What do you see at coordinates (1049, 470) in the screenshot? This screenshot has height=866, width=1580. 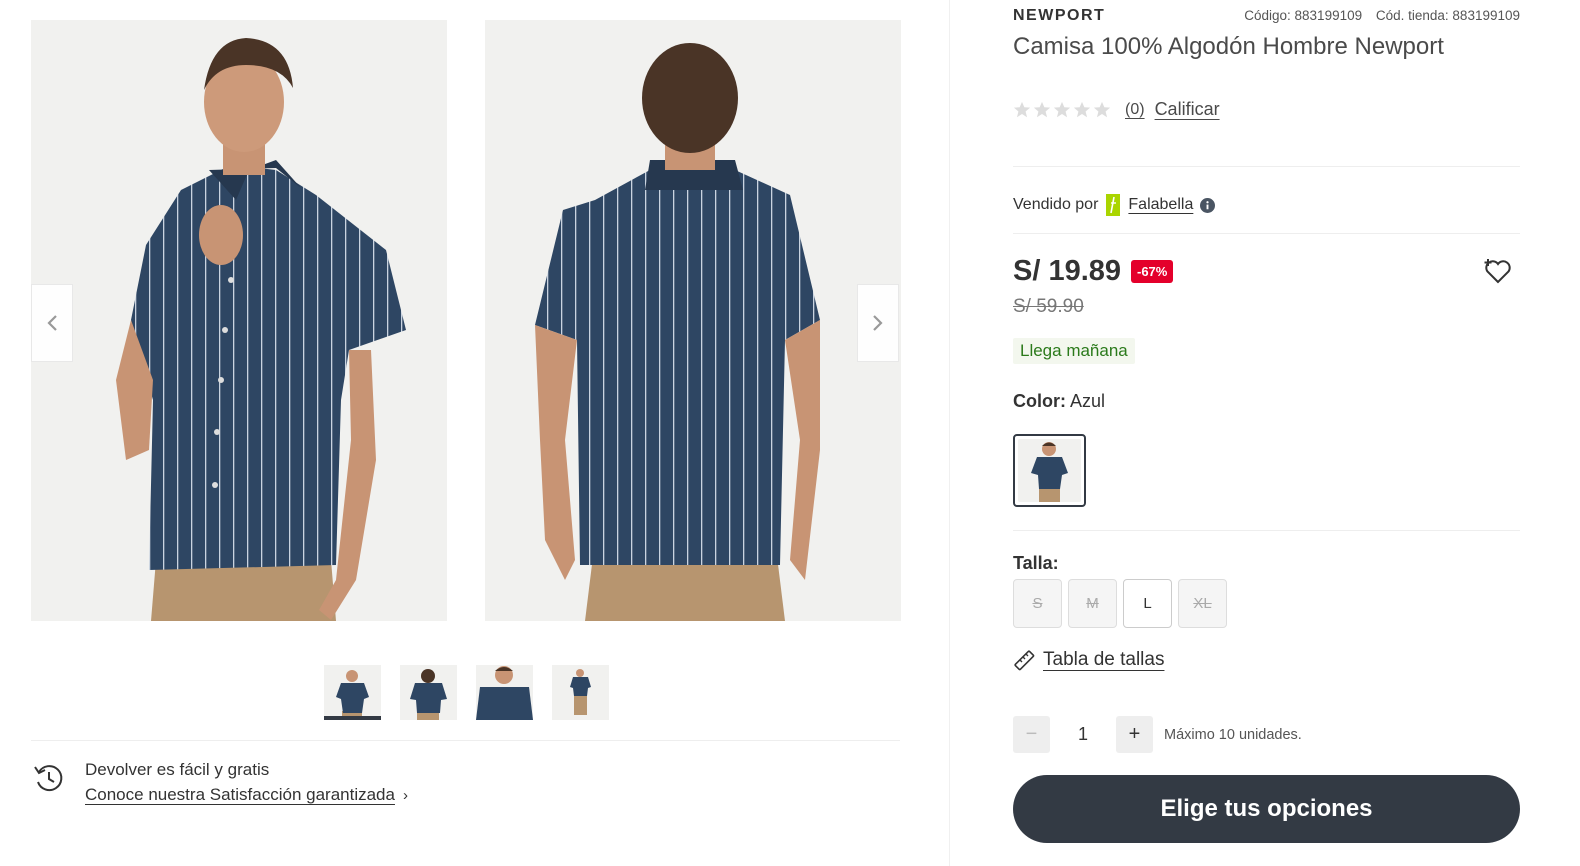 I see `color-swatch-azul` at bounding box center [1049, 470].